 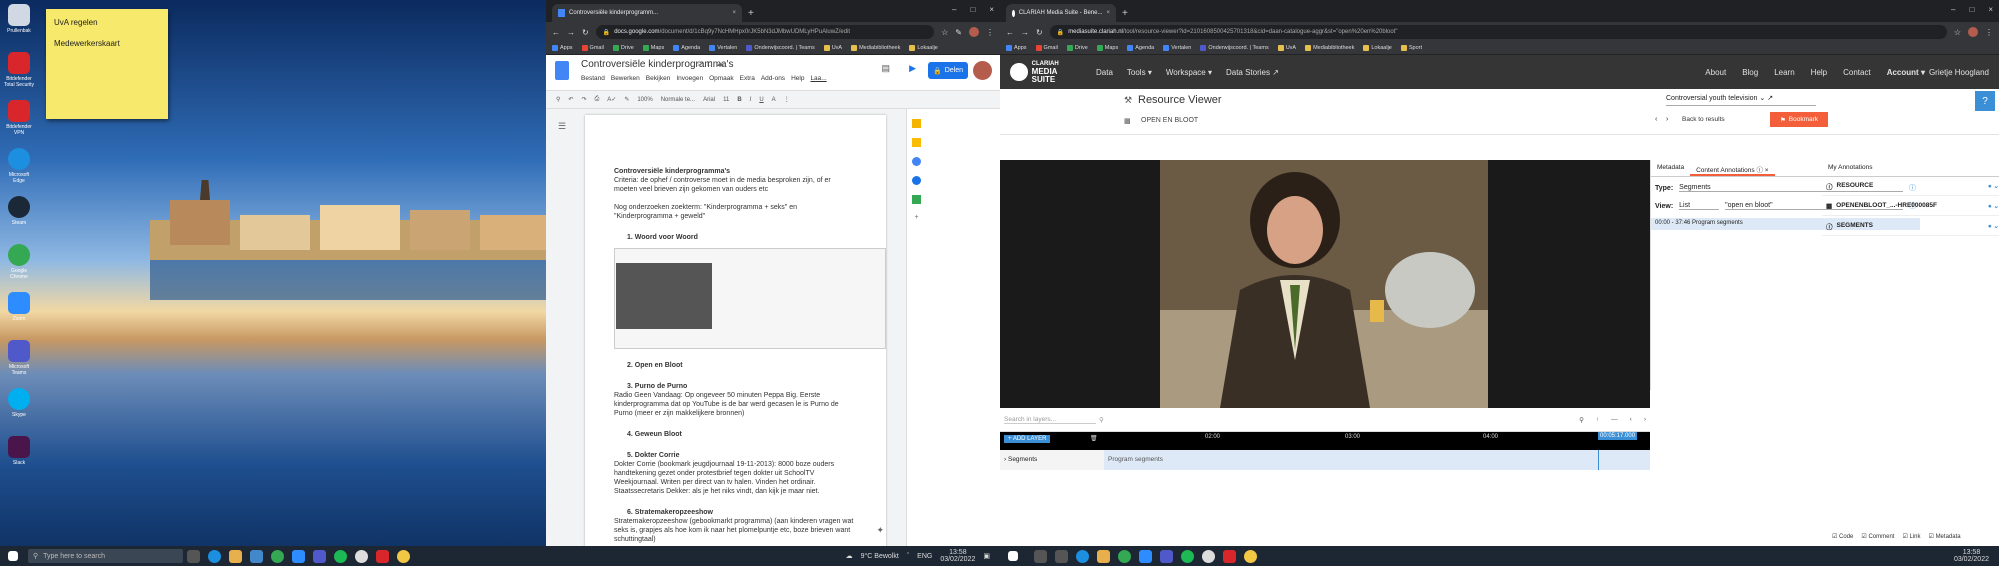 I want to click on clock: 13:58 03/02/2022, so click(x=1971, y=556).